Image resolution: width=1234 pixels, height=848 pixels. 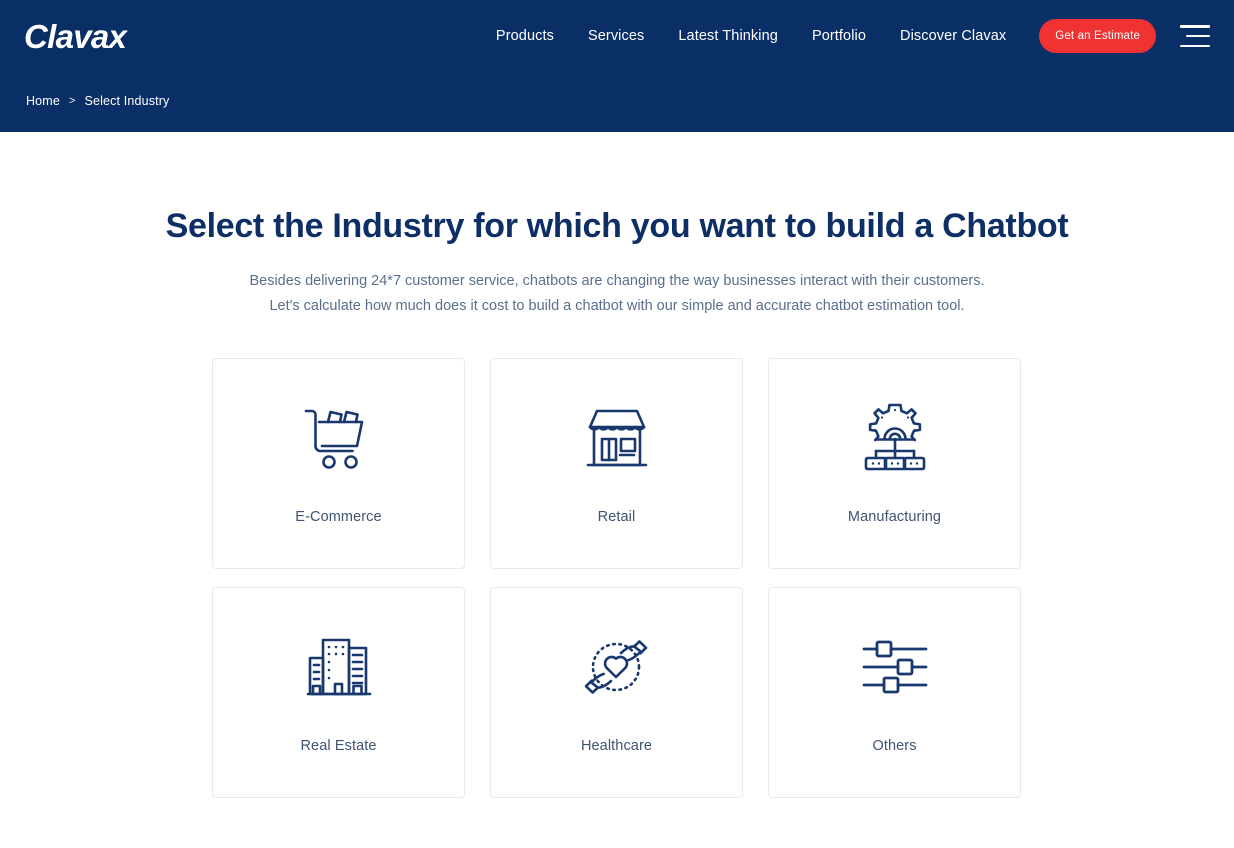 I want to click on industry-card-e-commerce: E-Commerce, so click(x=338, y=463).